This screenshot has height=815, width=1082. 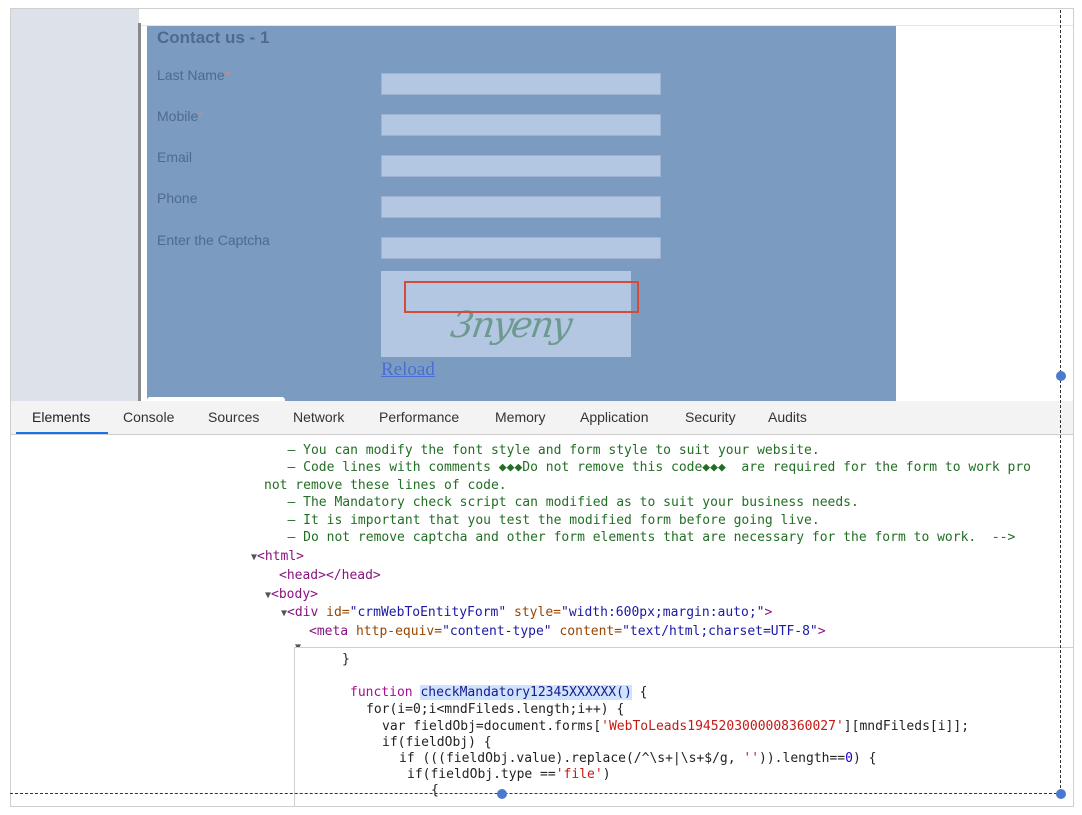 I want to click on style-attr: style=, so click(x=533, y=612).